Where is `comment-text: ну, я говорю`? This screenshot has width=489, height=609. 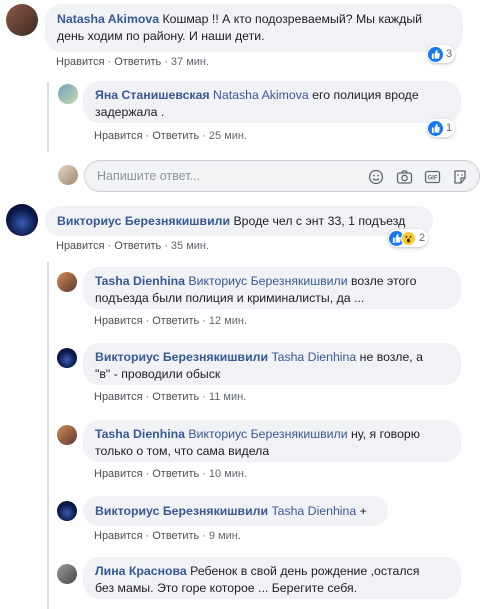 comment-text: ну, я говорю is located at coordinates (385, 434).